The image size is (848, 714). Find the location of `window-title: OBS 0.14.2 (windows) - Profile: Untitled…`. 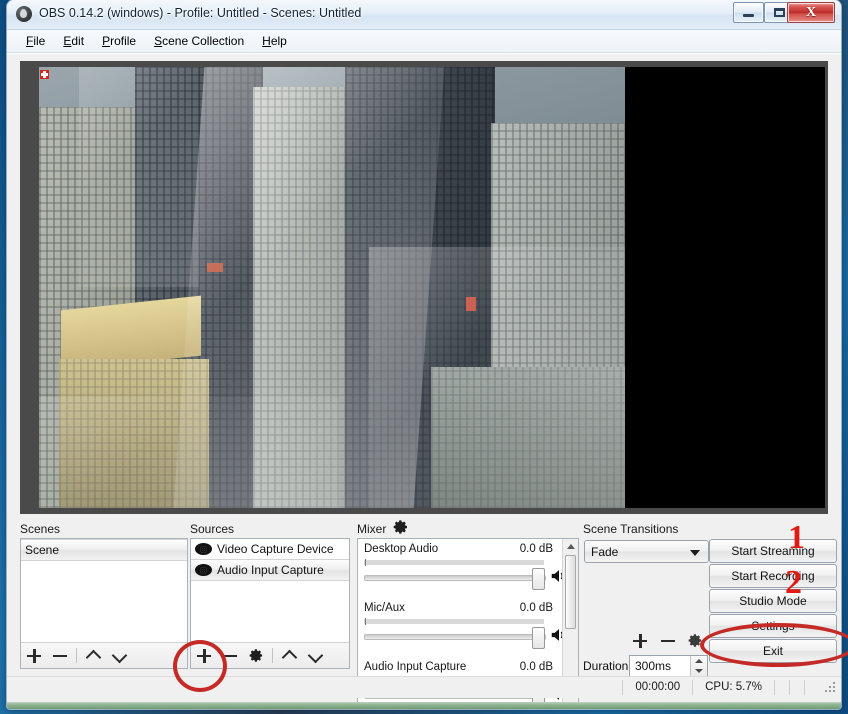

window-title: OBS 0.14.2 (windows) - Profile: Untitled… is located at coordinates (200, 13).